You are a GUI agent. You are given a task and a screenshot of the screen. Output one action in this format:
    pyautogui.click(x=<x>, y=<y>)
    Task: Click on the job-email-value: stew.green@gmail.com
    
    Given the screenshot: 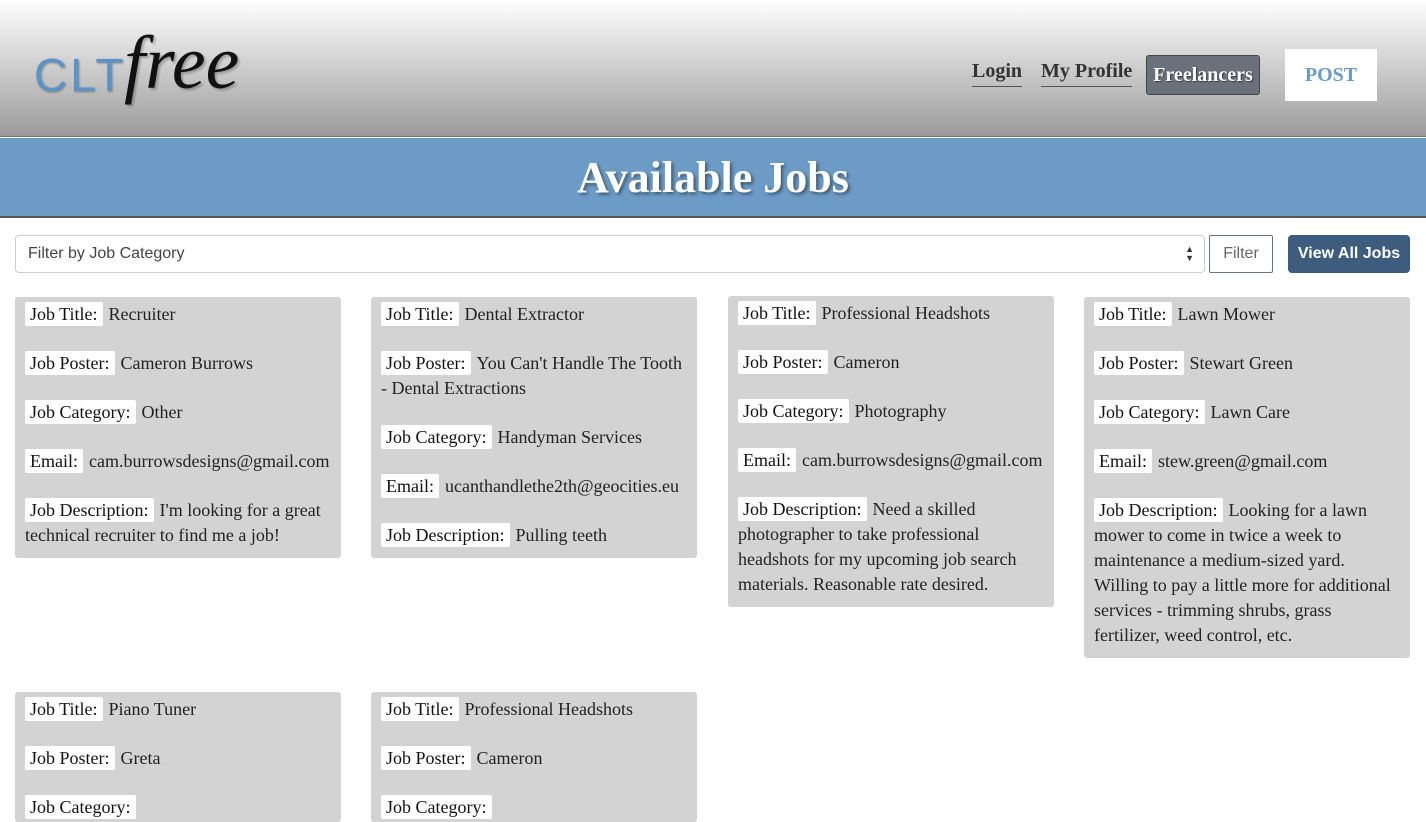 What is the action you would take?
    pyautogui.click(x=1243, y=461)
    